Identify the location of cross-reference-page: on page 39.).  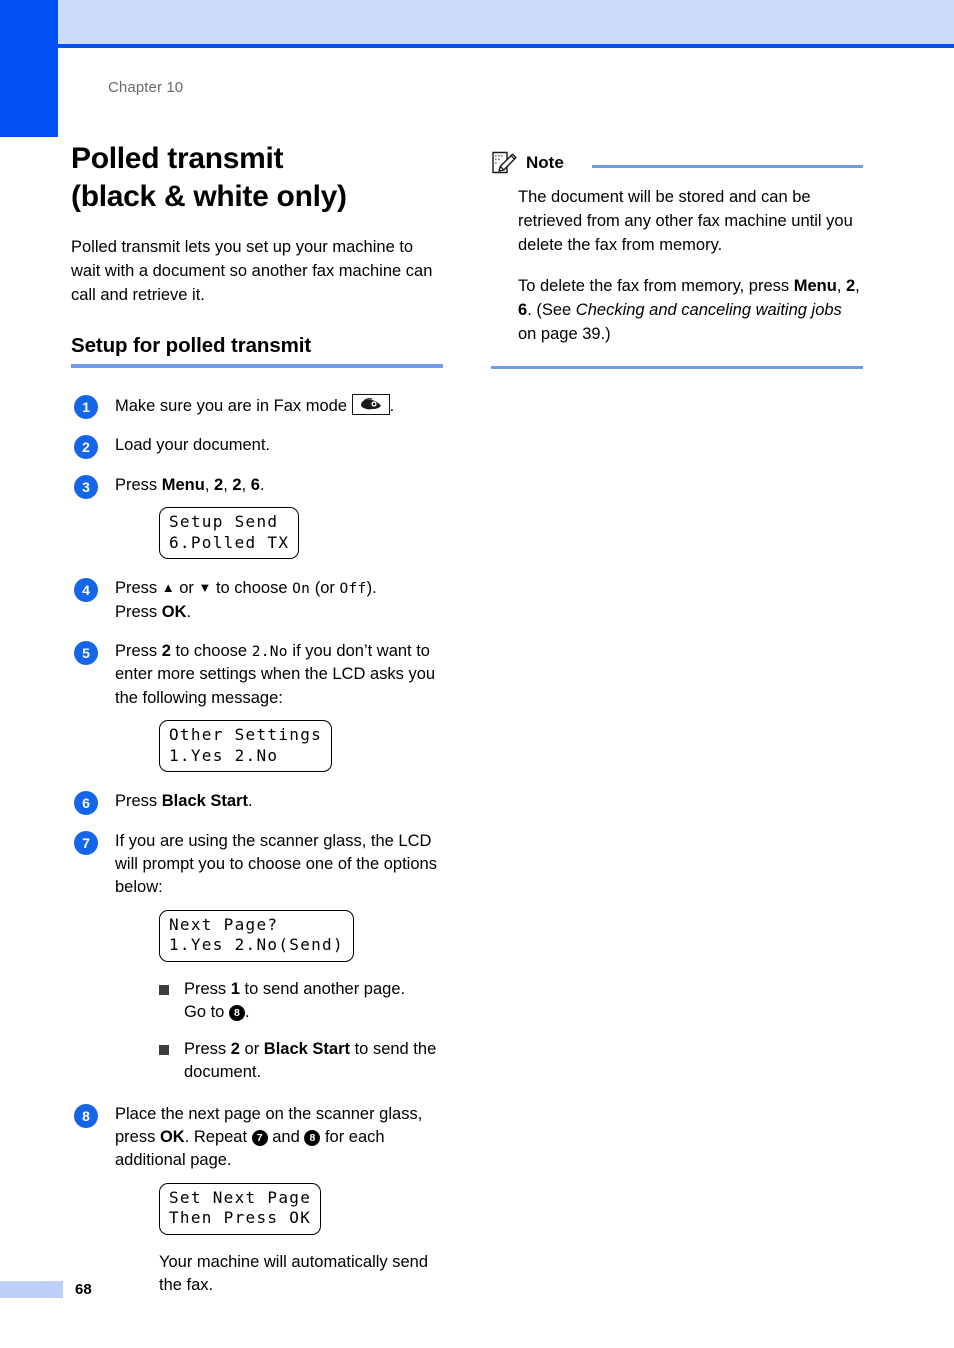
(564, 333).